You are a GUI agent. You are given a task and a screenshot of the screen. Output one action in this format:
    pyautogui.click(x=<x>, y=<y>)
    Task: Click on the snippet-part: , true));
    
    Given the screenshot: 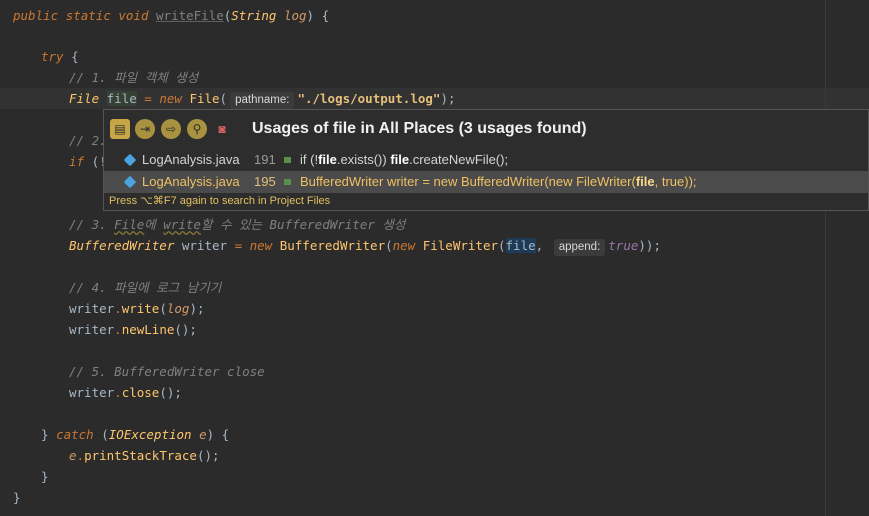 What is the action you would take?
    pyautogui.click(x=675, y=181)
    